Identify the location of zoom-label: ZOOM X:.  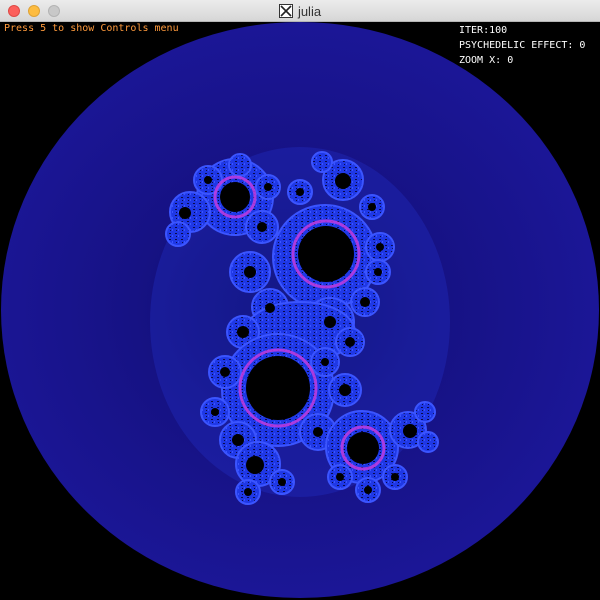
(480, 60).